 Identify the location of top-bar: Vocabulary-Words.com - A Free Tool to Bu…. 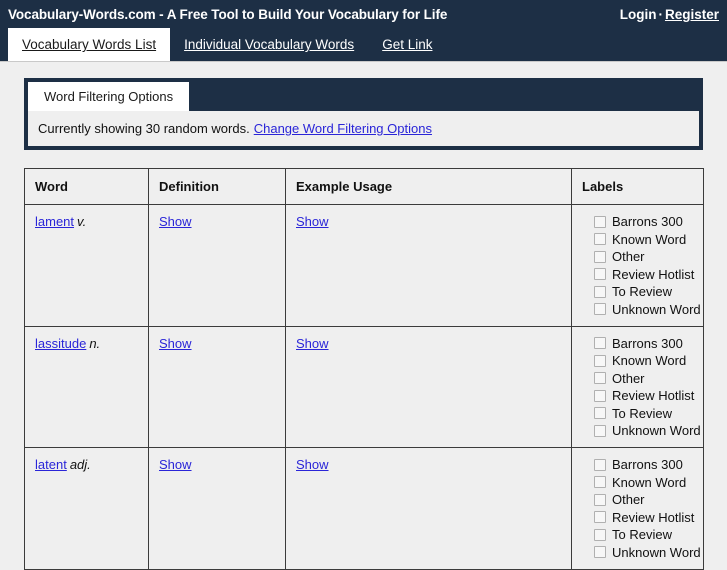
(363, 14).